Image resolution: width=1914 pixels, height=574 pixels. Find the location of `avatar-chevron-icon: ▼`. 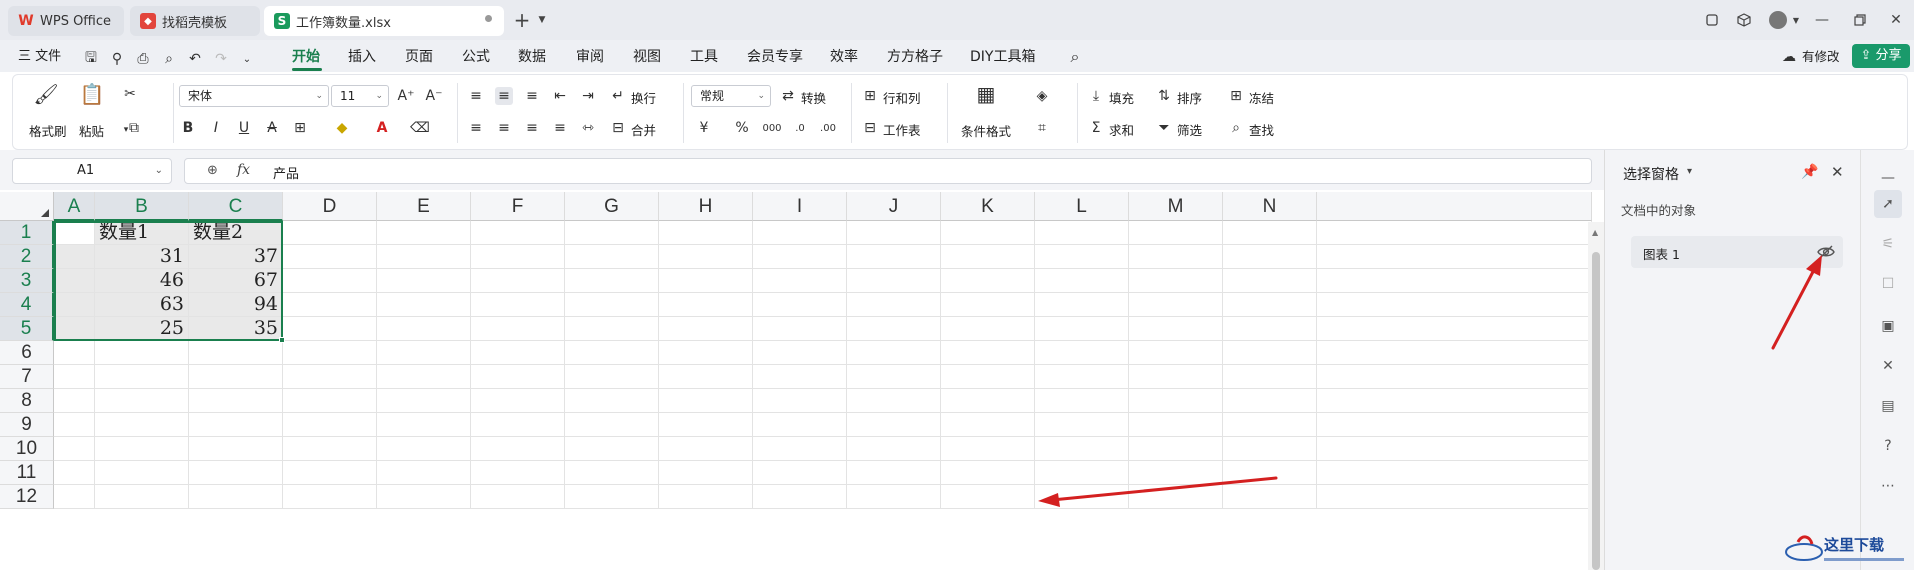

avatar-chevron-icon: ▼ is located at coordinates (1796, 20).